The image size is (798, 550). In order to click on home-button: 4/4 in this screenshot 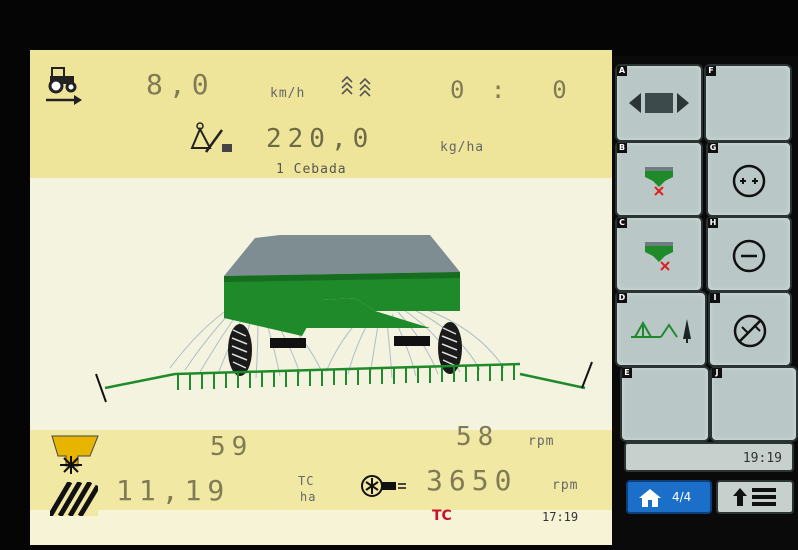, I will do `click(669, 497)`.